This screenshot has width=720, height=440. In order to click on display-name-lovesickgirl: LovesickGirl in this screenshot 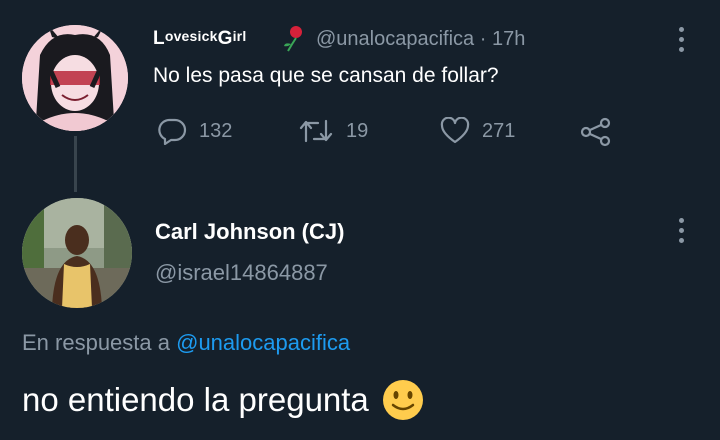, I will do `click(199, 39)`.